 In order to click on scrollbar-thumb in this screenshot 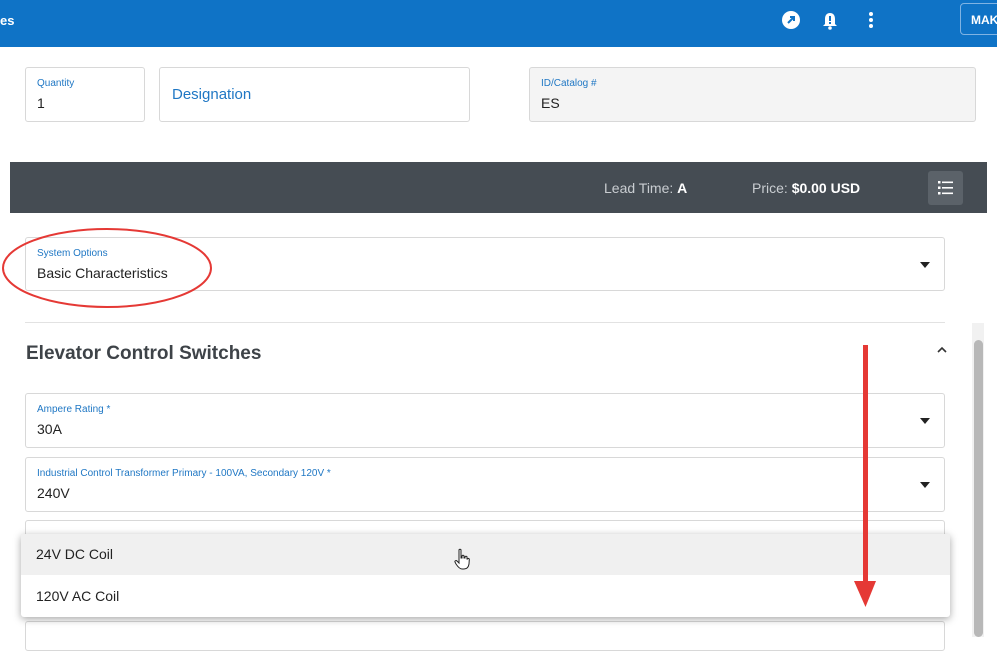, I will do `click(978, 488)`.